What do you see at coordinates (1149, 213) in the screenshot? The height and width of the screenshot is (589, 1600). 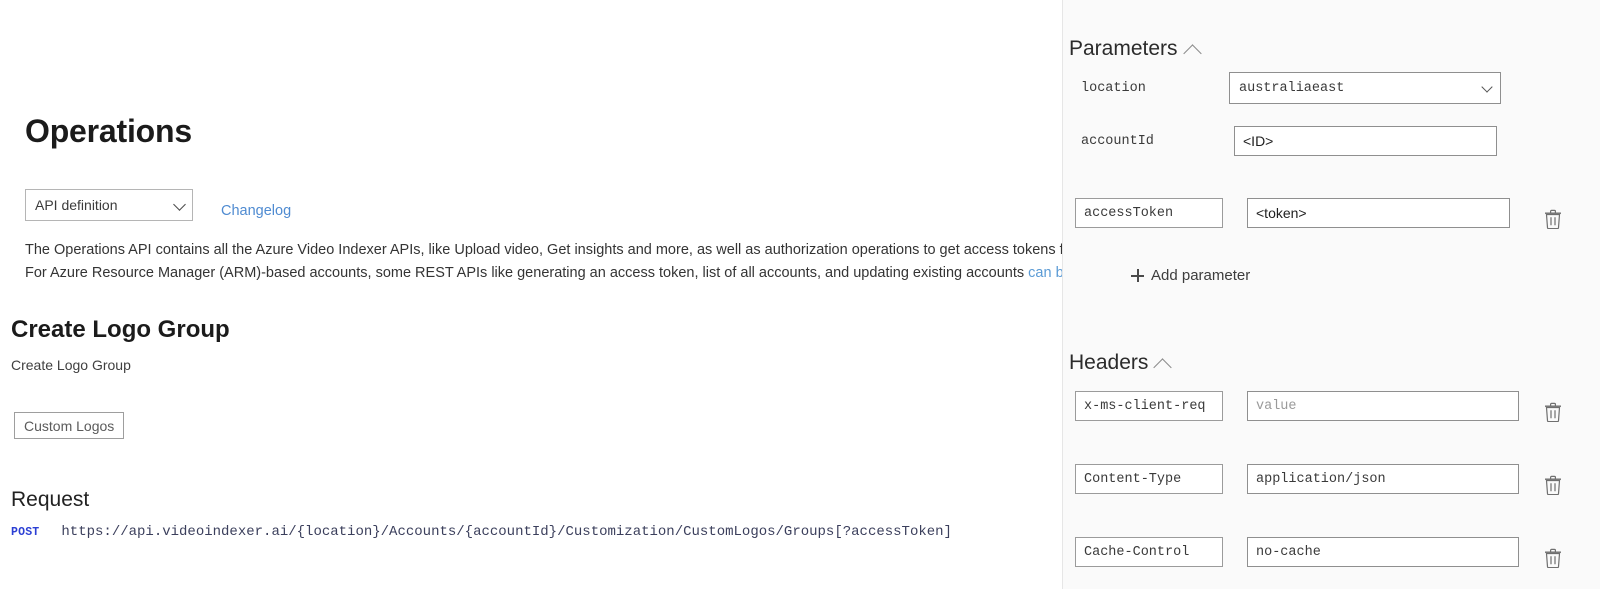 I see `parameter-name-input-accesstoken` at bounding box center [1149, 213].